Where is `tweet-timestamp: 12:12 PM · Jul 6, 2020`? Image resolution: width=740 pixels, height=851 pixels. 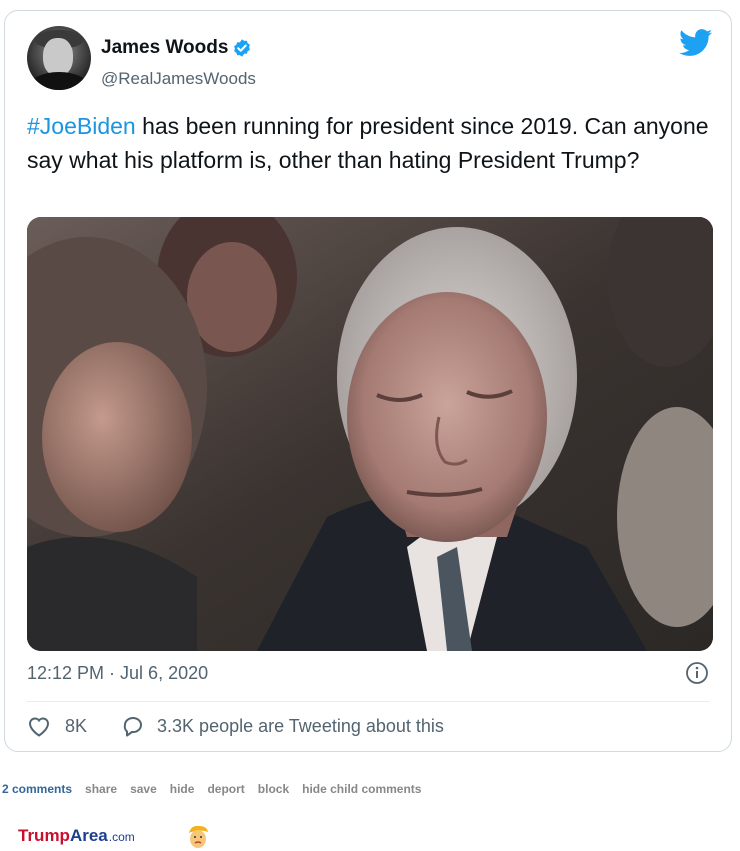 tweet-timestamp: 12:12 PM · Jul 6, 2020 is located at coordinates (117, 673).